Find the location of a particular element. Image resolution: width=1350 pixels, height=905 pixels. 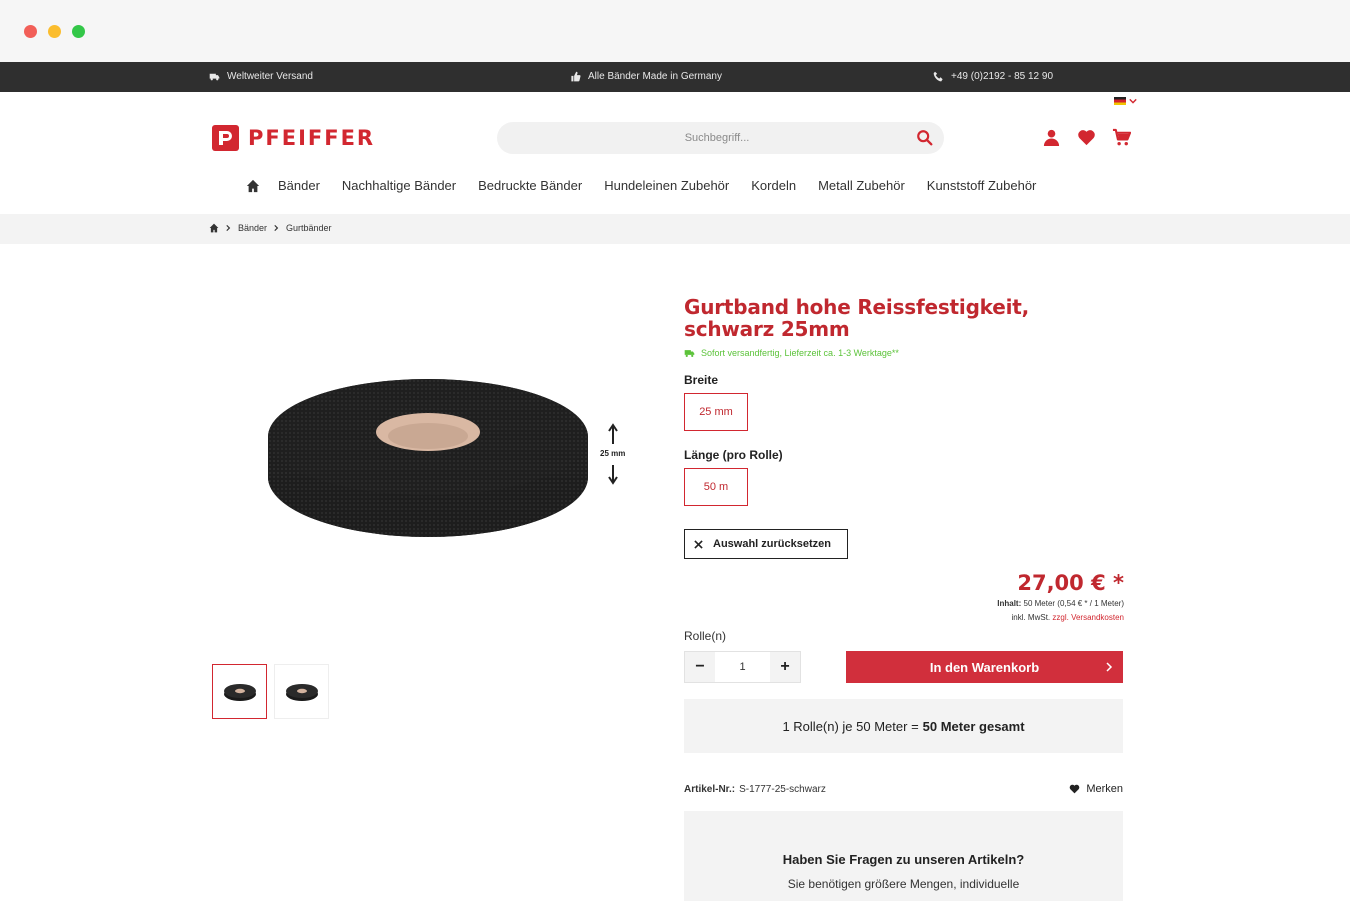

article-value: S-1777-25-schwarz is located at coordinates (782, 789).